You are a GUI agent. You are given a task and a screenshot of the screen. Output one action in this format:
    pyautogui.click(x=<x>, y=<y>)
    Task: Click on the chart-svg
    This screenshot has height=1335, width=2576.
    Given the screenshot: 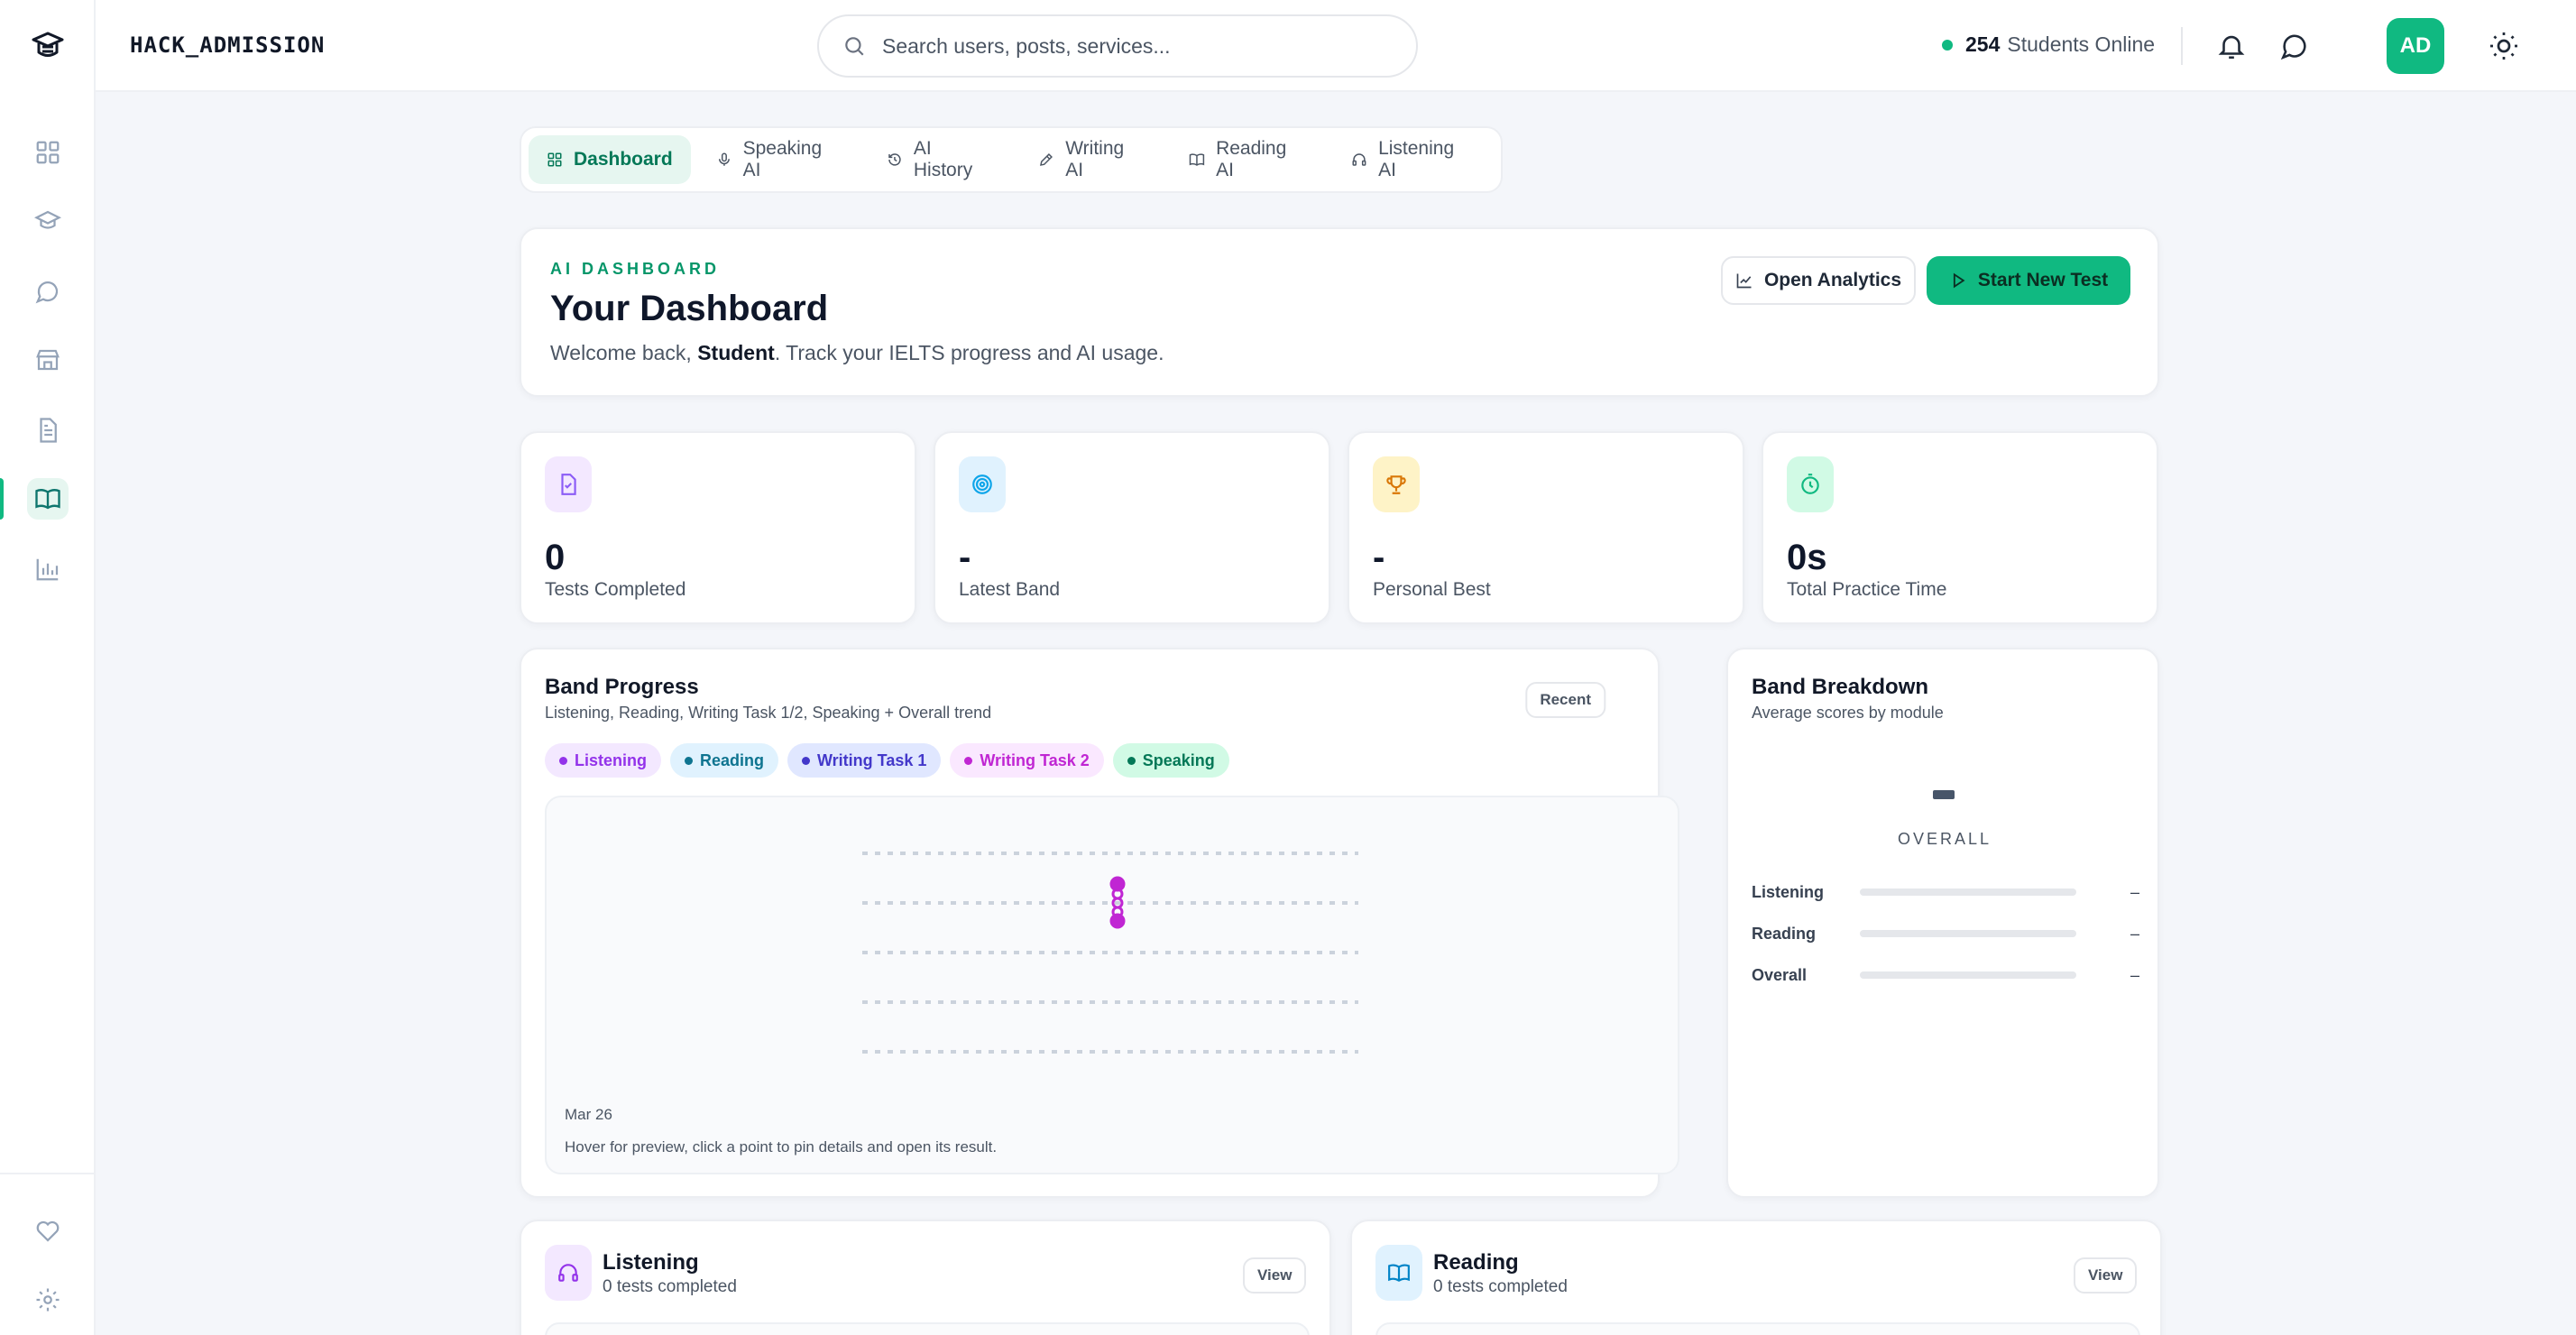 What is the action you would take?
    pyautogui.click(x=1110, y=953)
    